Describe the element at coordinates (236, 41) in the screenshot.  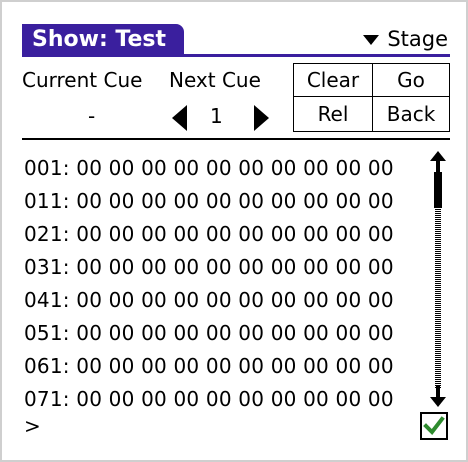
I see `title-bar: Show: Test Stage` at that location.